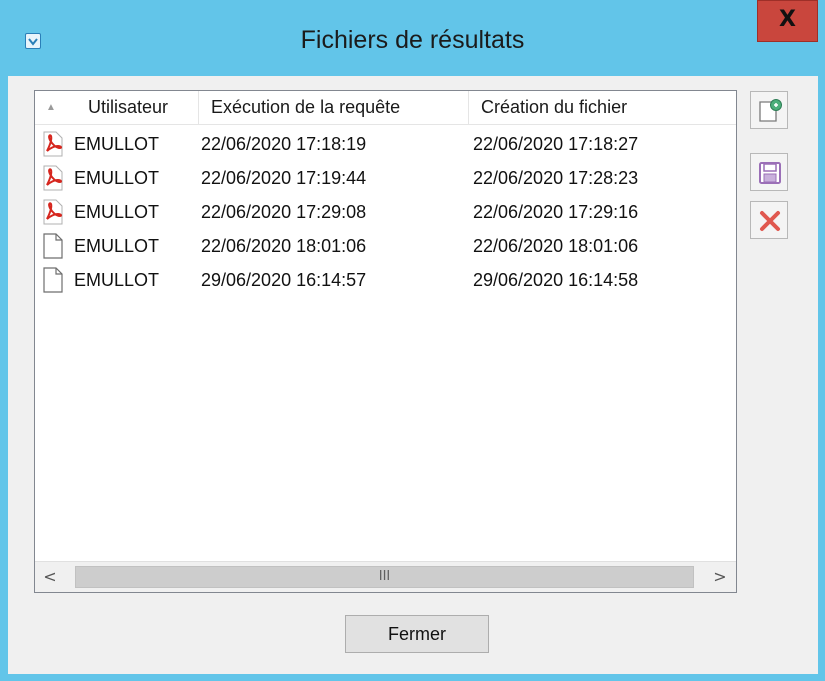 The image size is (825, 681). What do you see at coordinates (556, 178) in the screenshot?
I see `cell-creation: 22/06/2020 17:28:23` at bounding box center [556, 178].